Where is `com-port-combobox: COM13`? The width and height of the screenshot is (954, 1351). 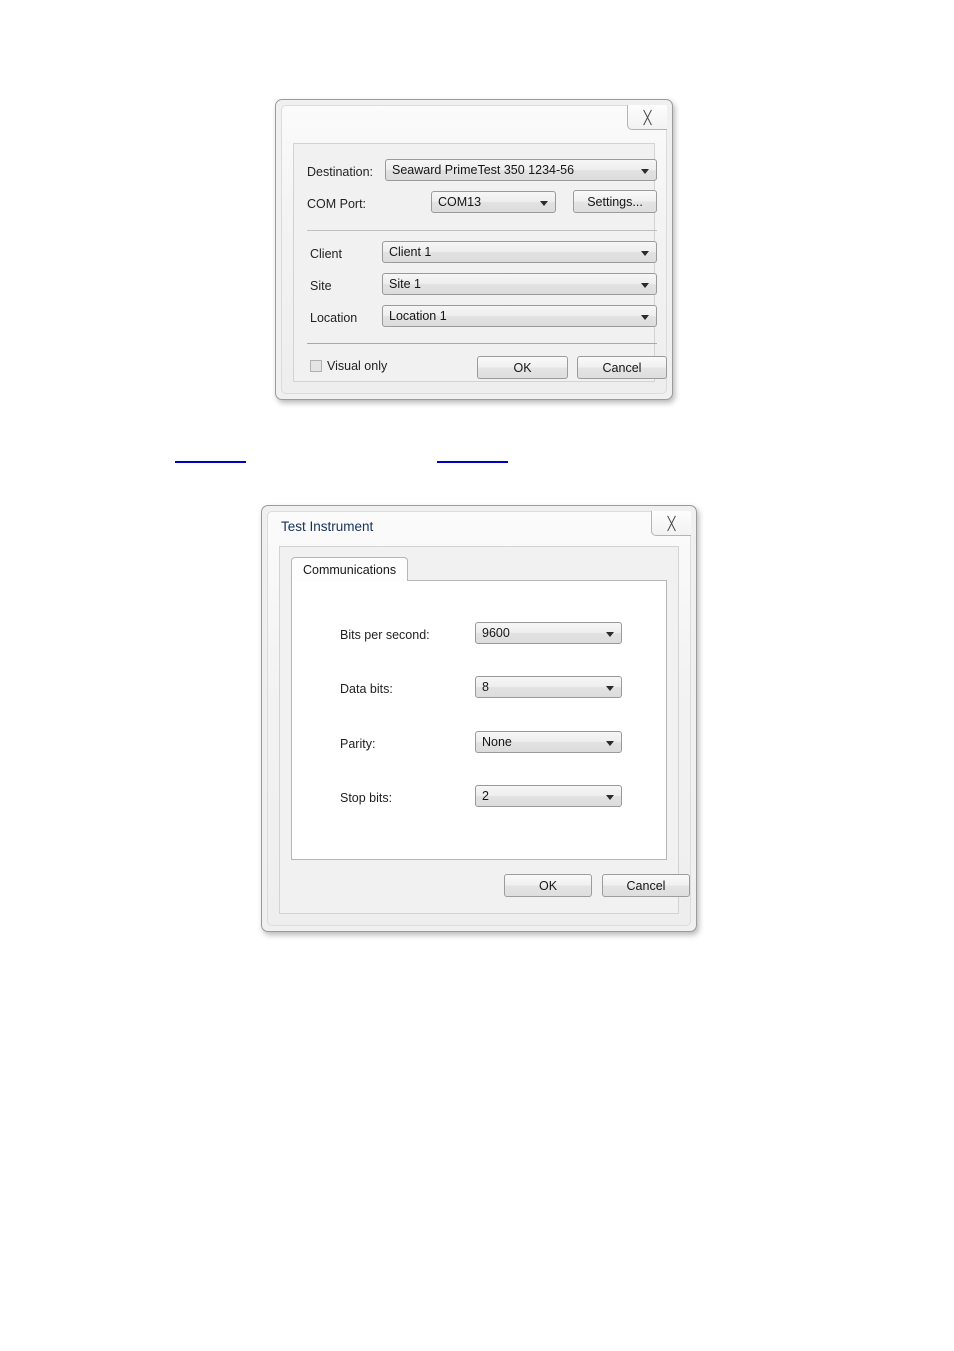
com-port-combobox: COM13 is located at coordinates (493, 202).